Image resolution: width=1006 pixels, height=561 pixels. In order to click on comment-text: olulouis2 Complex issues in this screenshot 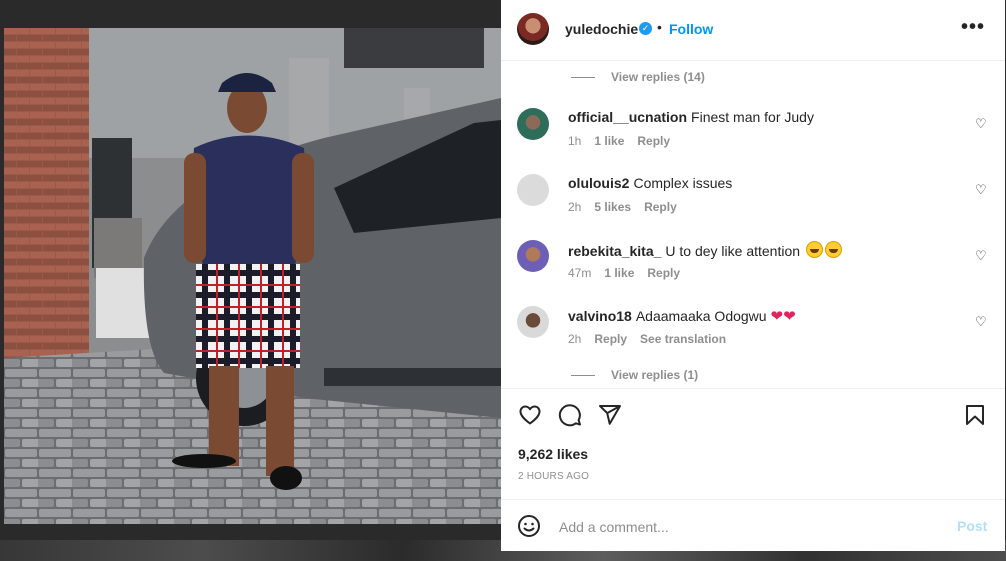, I will do `click(650, 183)`.